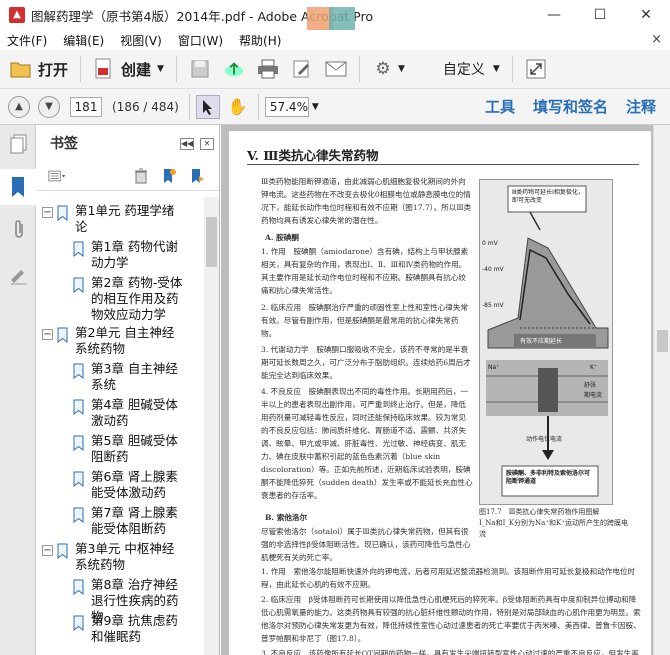 The image size is (670, 655). I want to click on bookmark-item: 第3章 自主神经系统, so click(137, 377).